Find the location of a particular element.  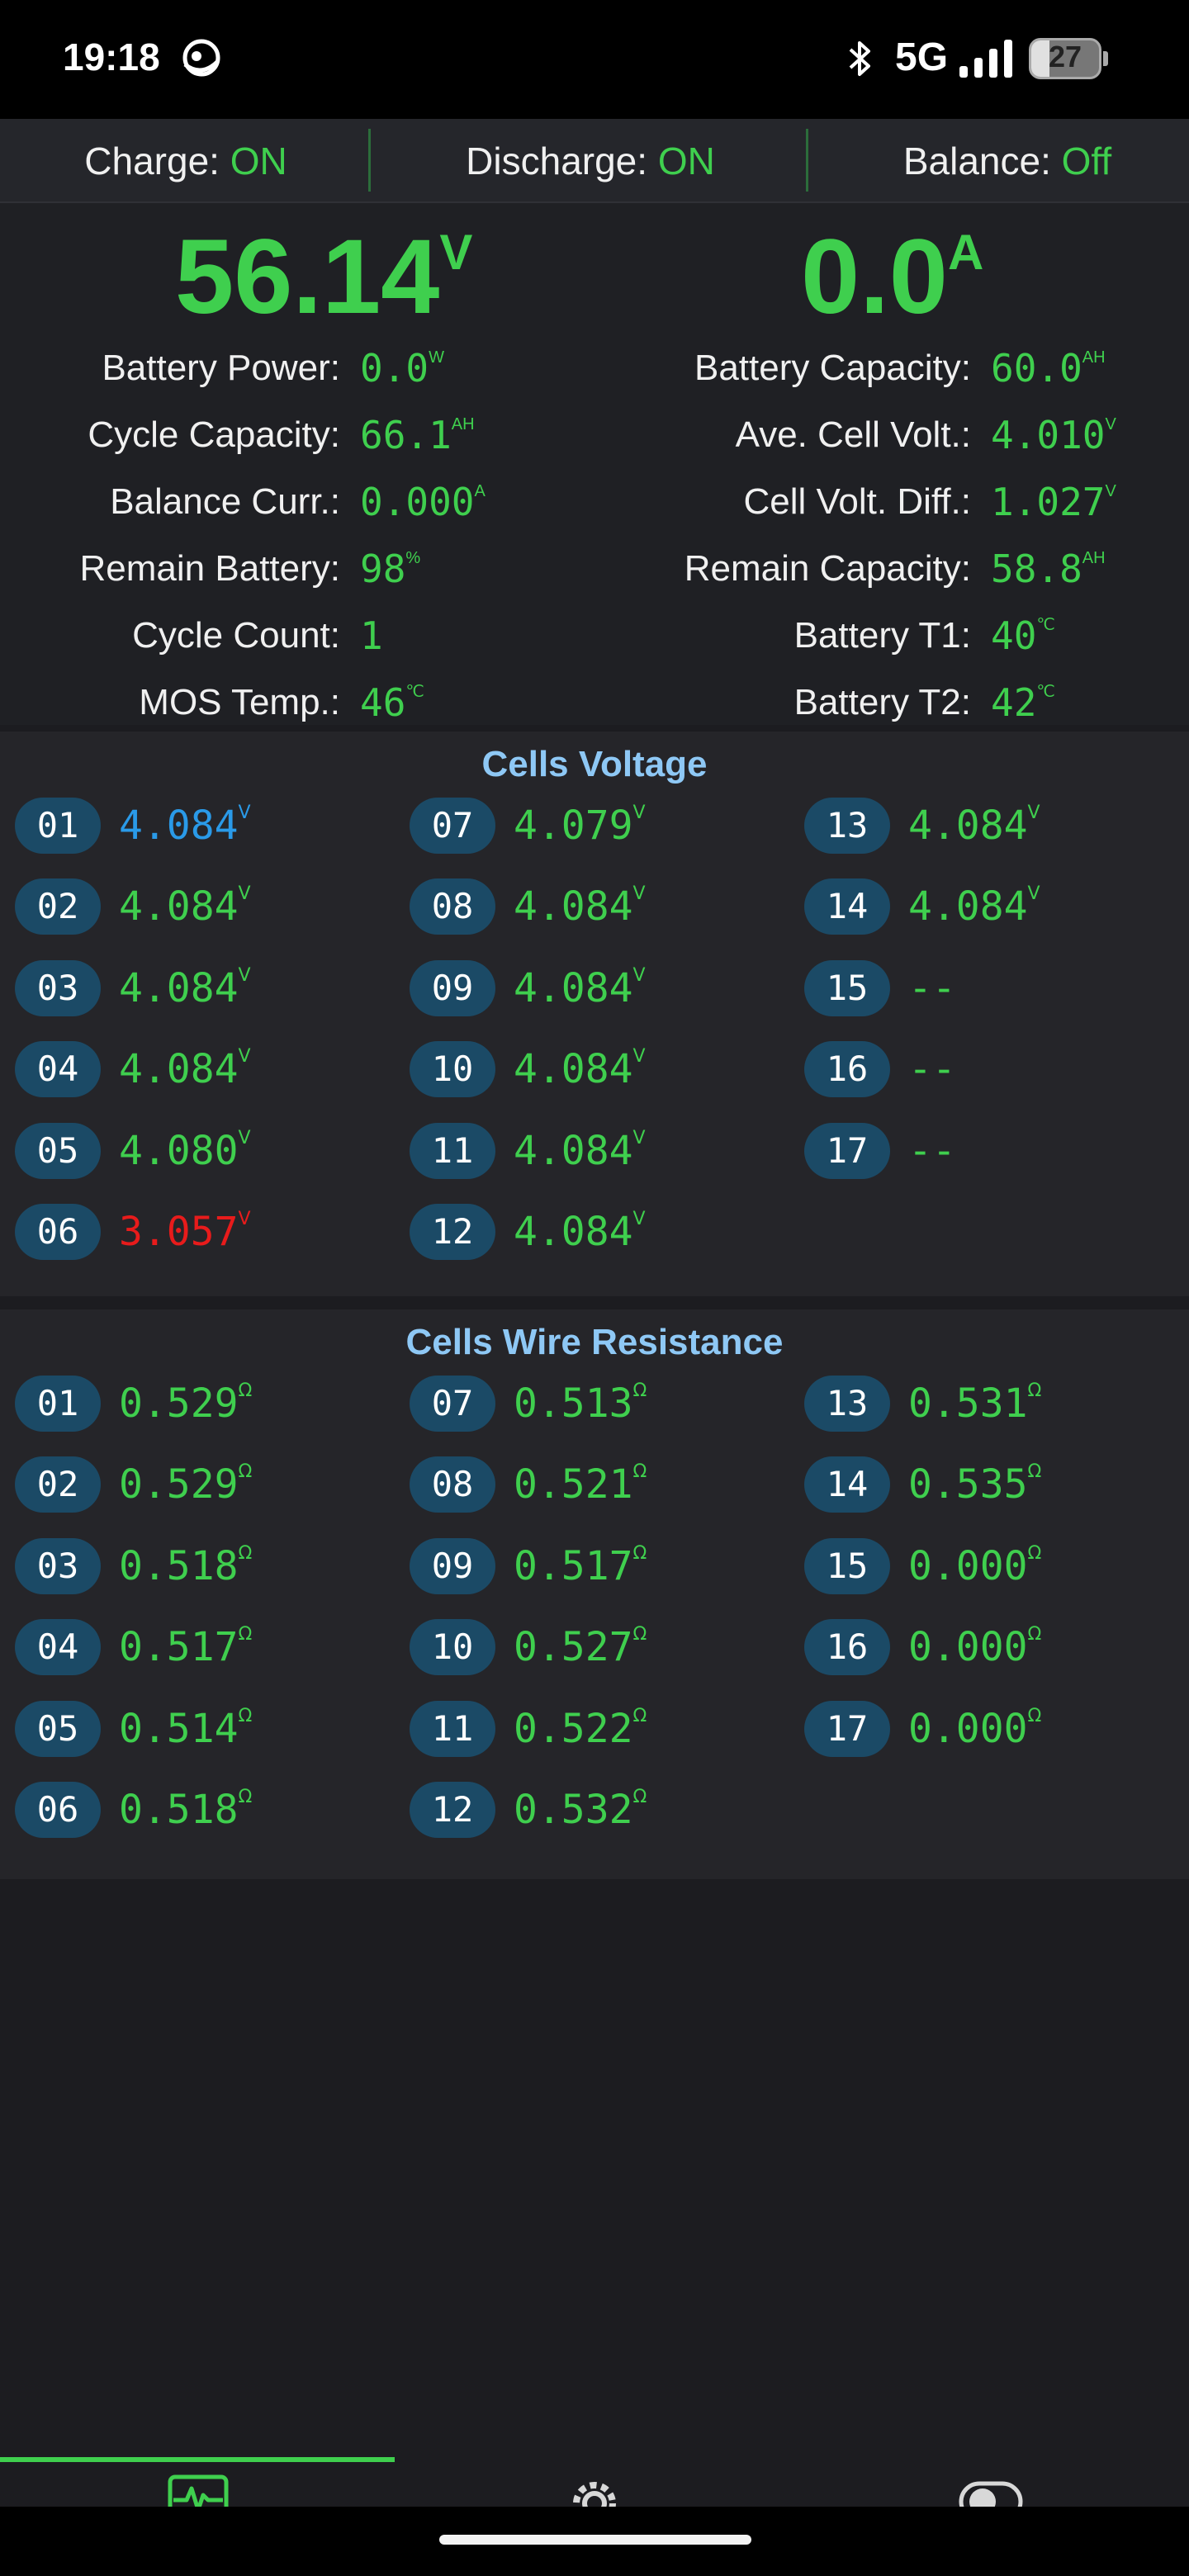

cell-value-number: 4.080 is located at coordinates (179, 1151).